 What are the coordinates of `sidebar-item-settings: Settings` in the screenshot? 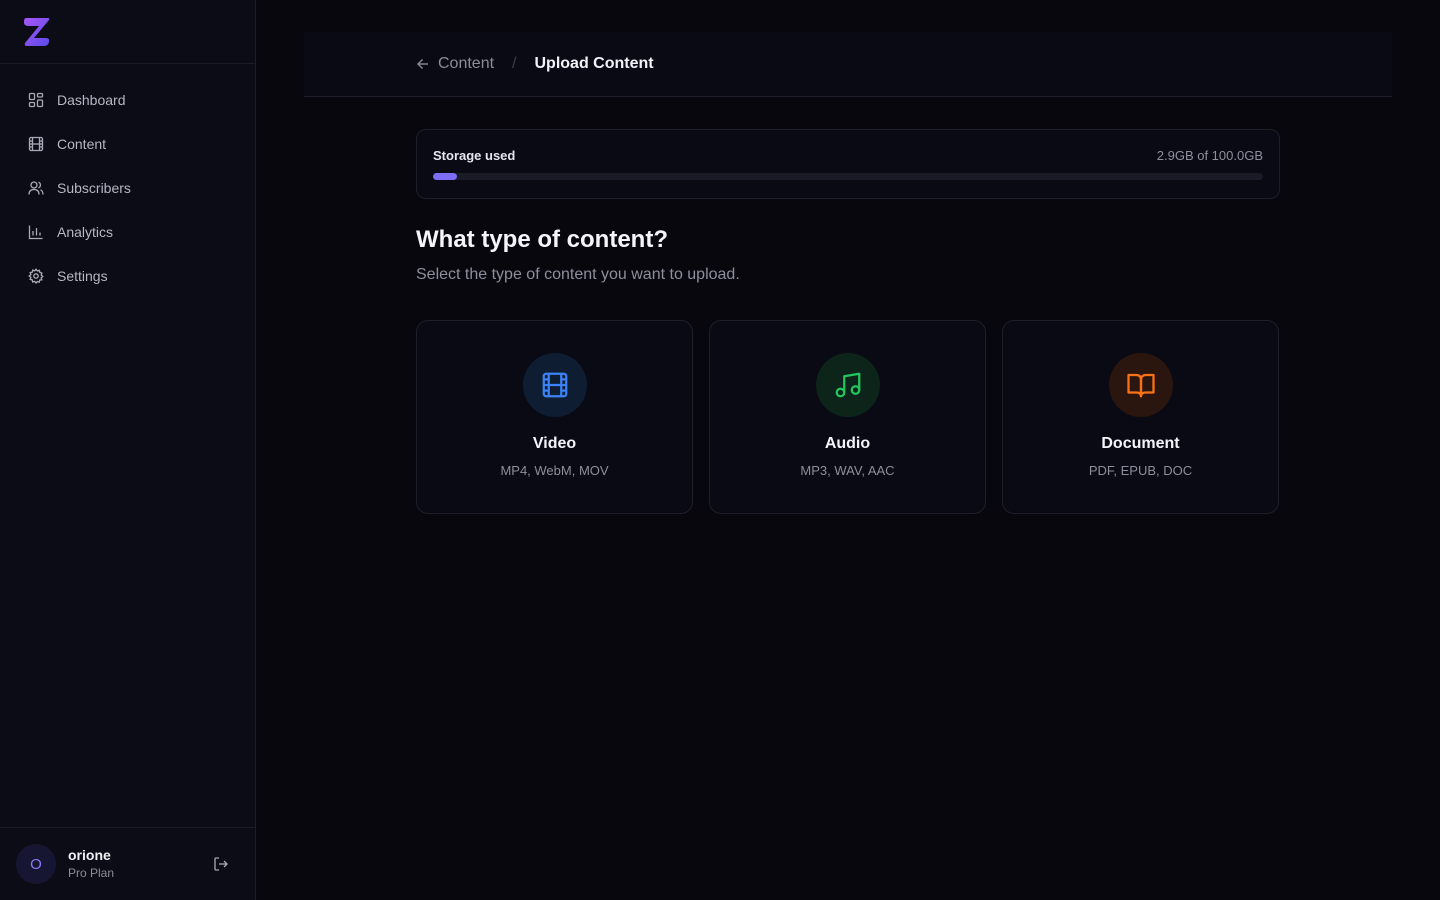 It's located at (127, 276).